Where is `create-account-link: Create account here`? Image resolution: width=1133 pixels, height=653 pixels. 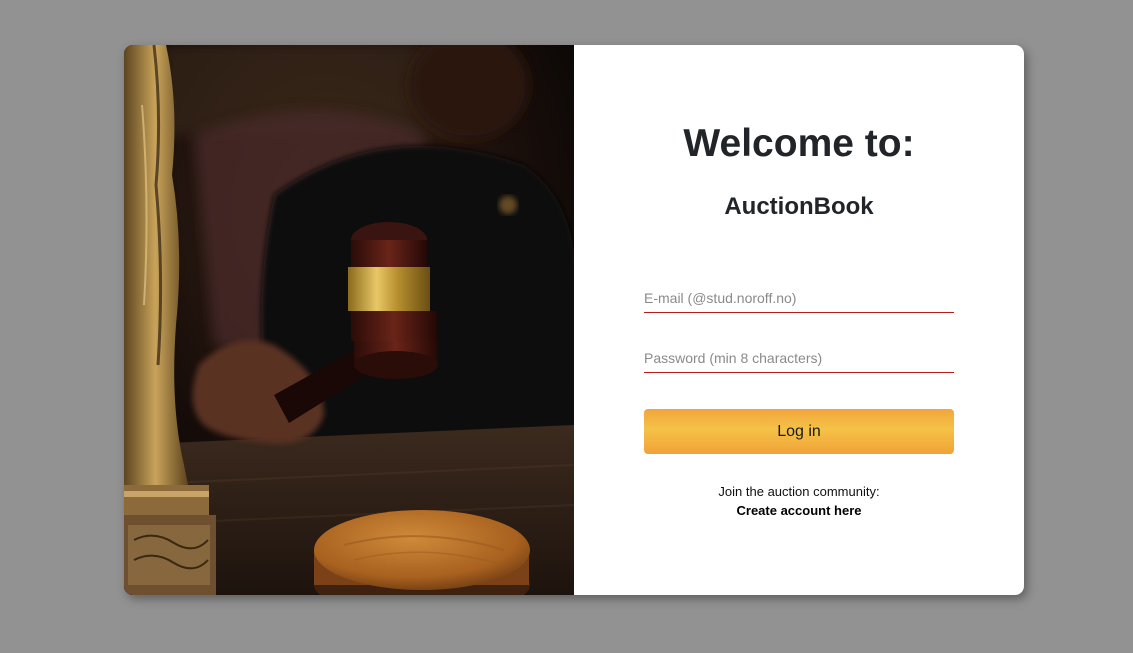 create-account-link: Create account here is located at coordinates (799, 510).